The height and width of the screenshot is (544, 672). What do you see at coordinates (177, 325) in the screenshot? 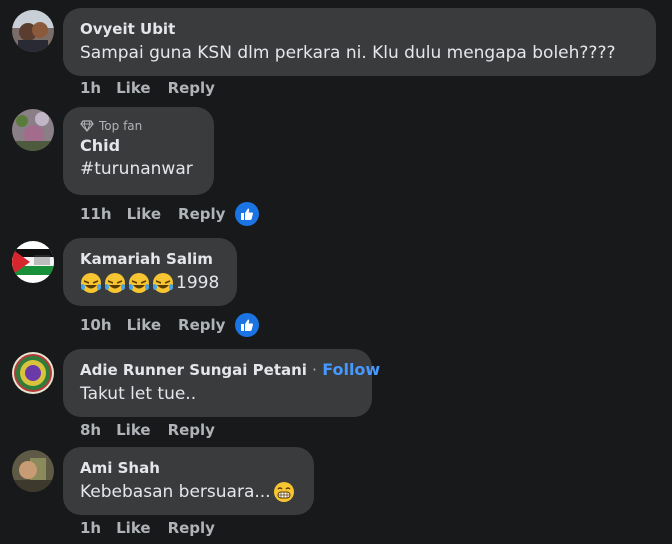
I see `comment-actions: 10h Like Reply` at bounding box center [177, 325].